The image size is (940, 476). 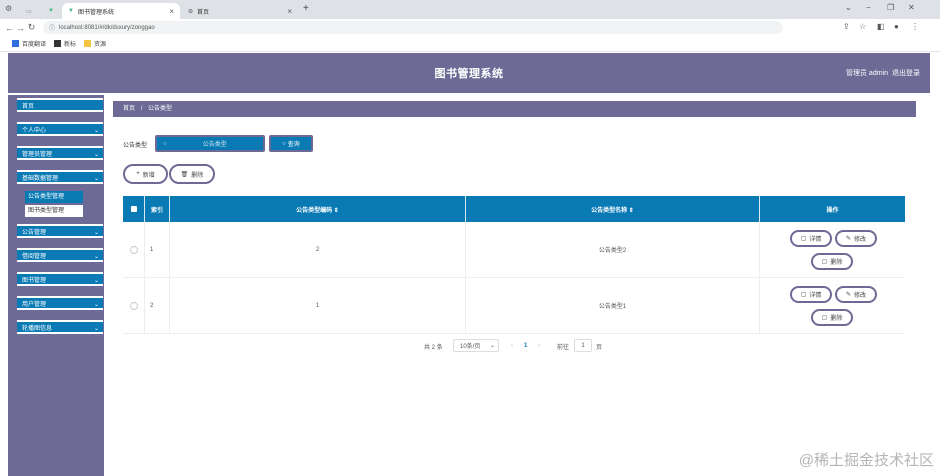 I want to click on search-label: 公告类型, so click(x=135, y=146).